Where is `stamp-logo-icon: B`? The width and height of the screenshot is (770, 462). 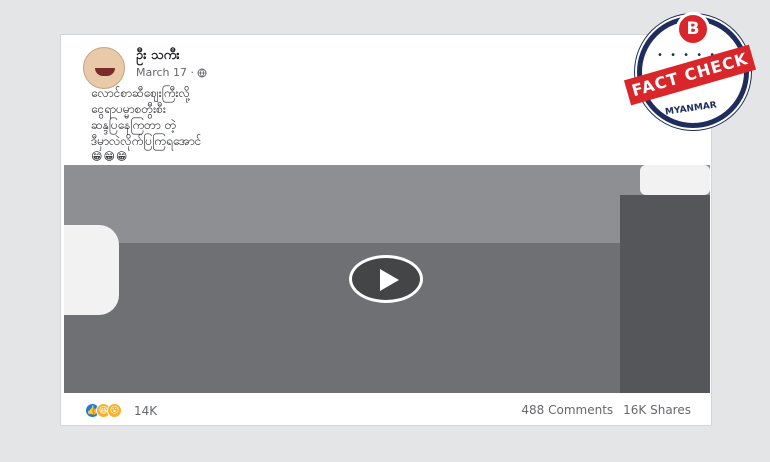 stamp-logo-icon: B is located at coordinates (693, 29).